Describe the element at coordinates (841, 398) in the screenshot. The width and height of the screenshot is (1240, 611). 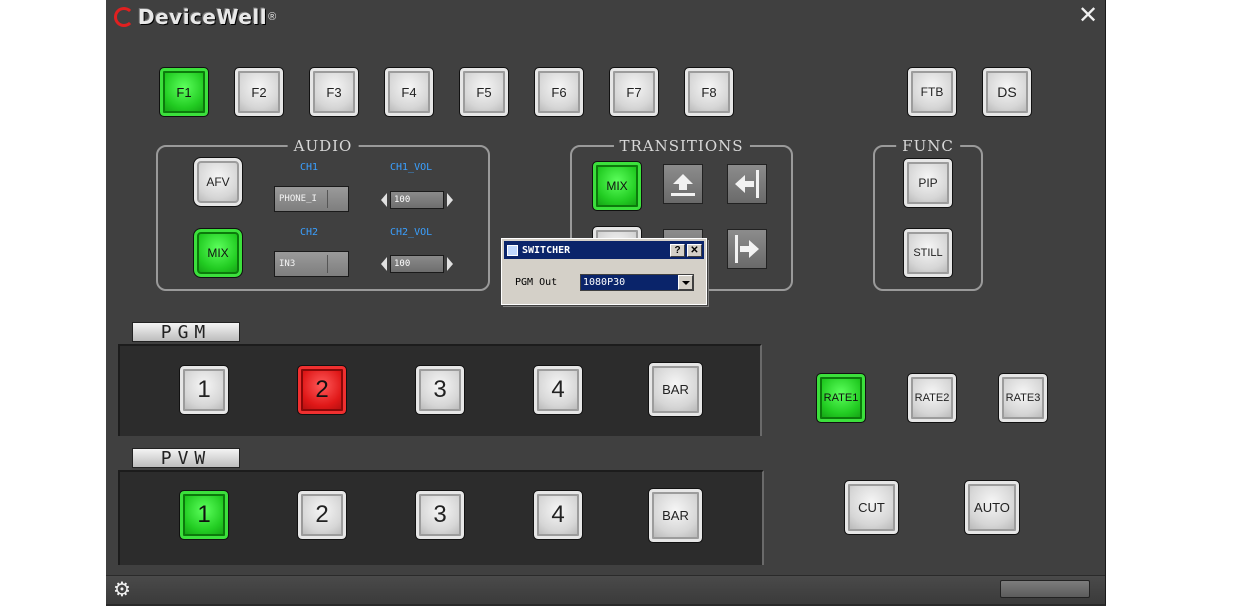
I see `rate1-button: RATE1` at that location.